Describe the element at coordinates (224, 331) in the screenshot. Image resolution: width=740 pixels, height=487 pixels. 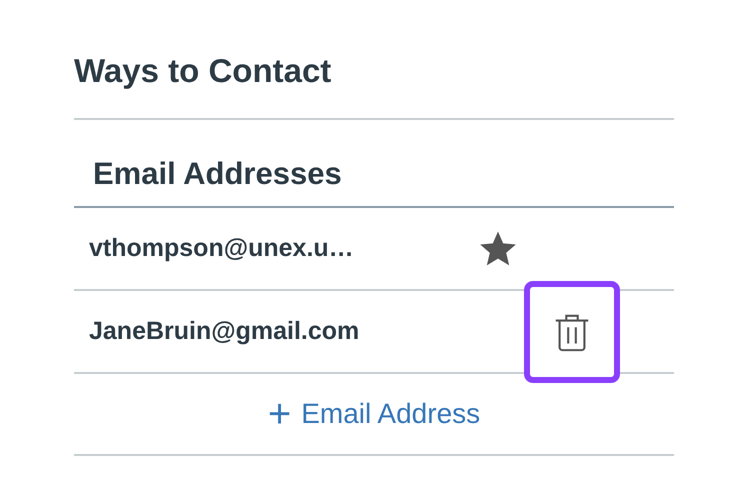
I see `email-address: JaneBruin@gmail.com` at that location.